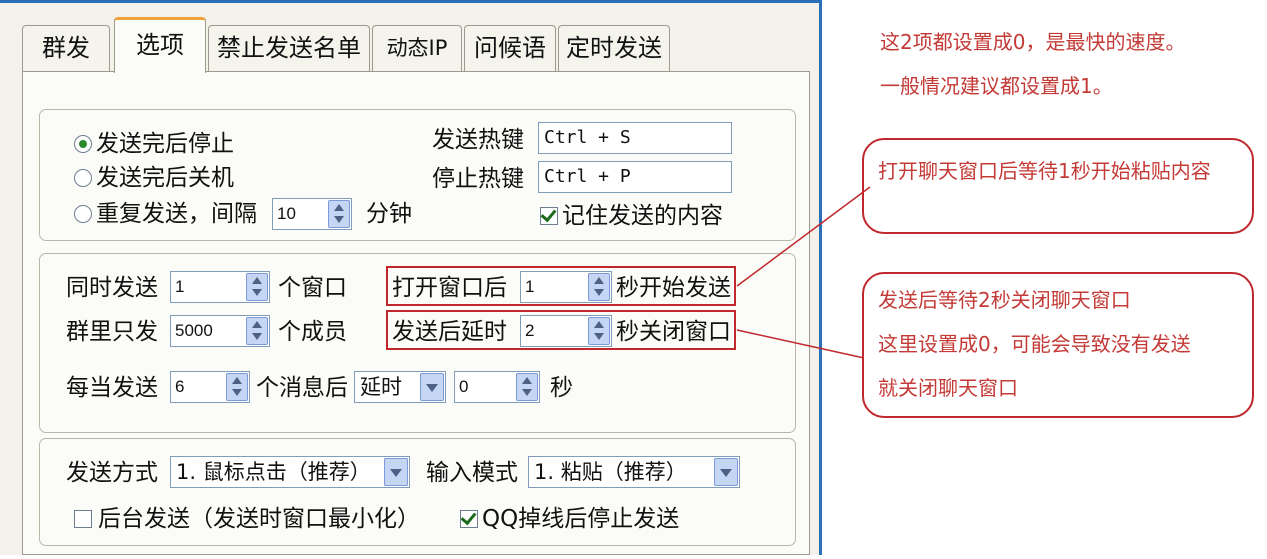  I want to click on connector-open-delay, so click(803, 236).